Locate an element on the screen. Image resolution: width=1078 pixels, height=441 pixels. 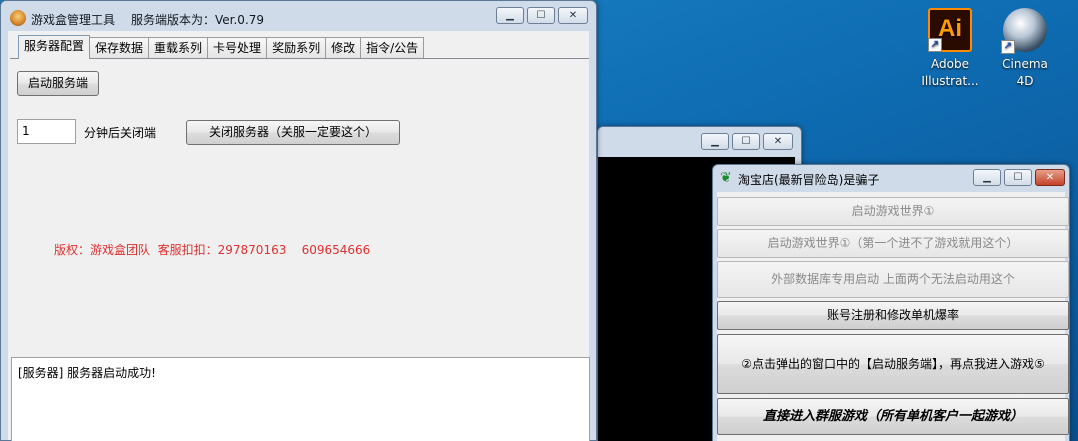
shutdown-minutes-input: 1 is located at coordinates (46, 131).